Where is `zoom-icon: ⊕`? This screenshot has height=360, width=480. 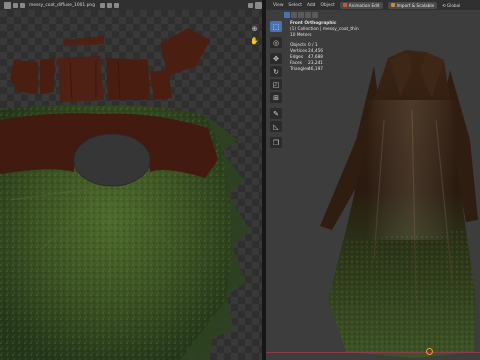 zoom-icon: ⊕ is located at coordinates (254, 28).